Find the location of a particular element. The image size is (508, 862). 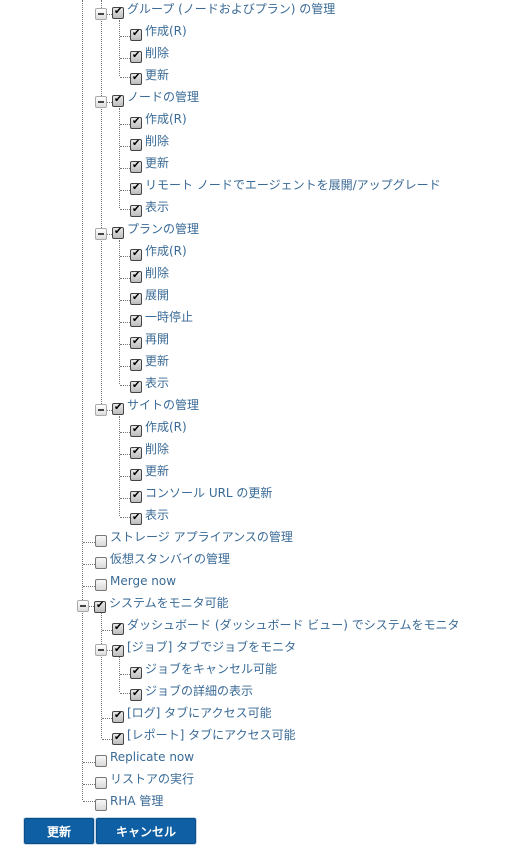

tree-node-job-details: ジョブの詳細の表示 is located at coordinates (191, 691).